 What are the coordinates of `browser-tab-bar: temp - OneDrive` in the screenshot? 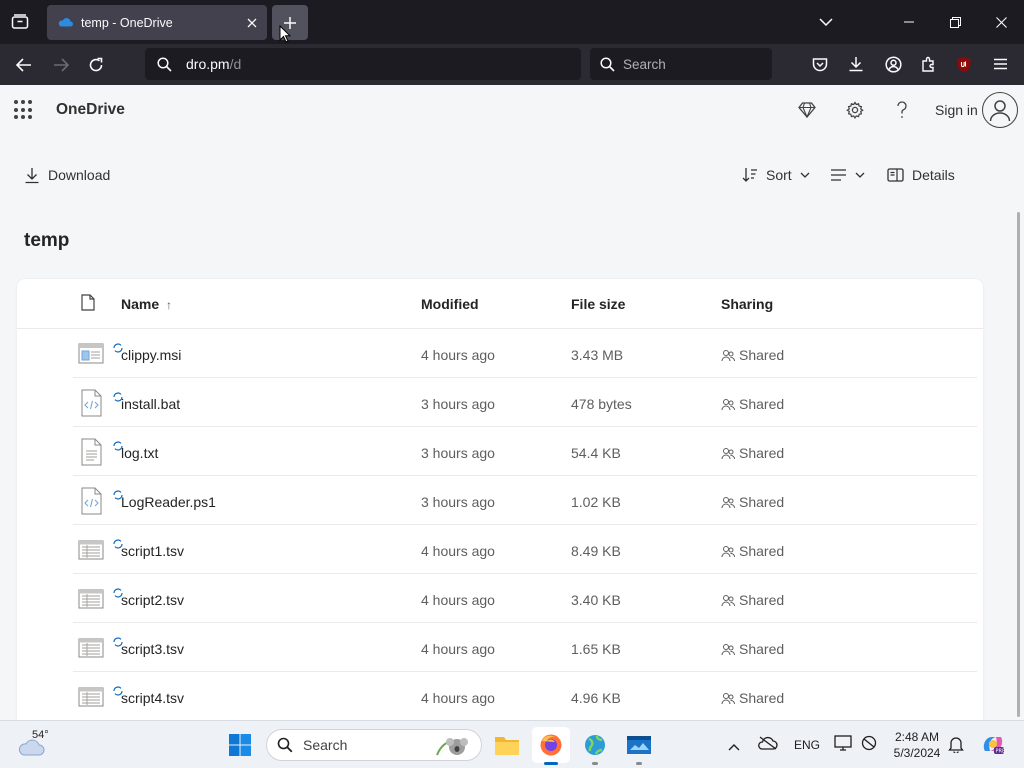 It's located at (512, 22).